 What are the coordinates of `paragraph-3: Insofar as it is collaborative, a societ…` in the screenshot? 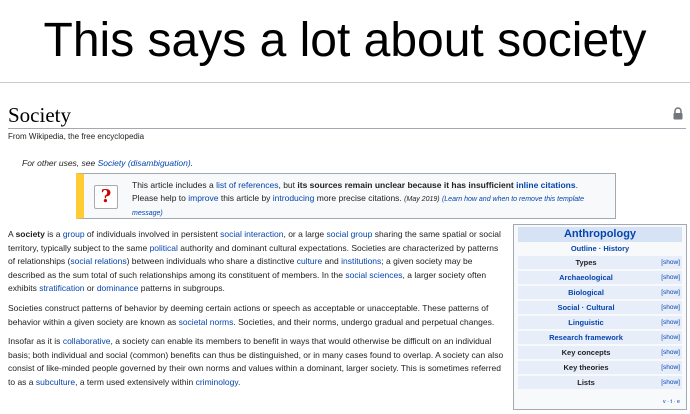 It's located at (256, 362).